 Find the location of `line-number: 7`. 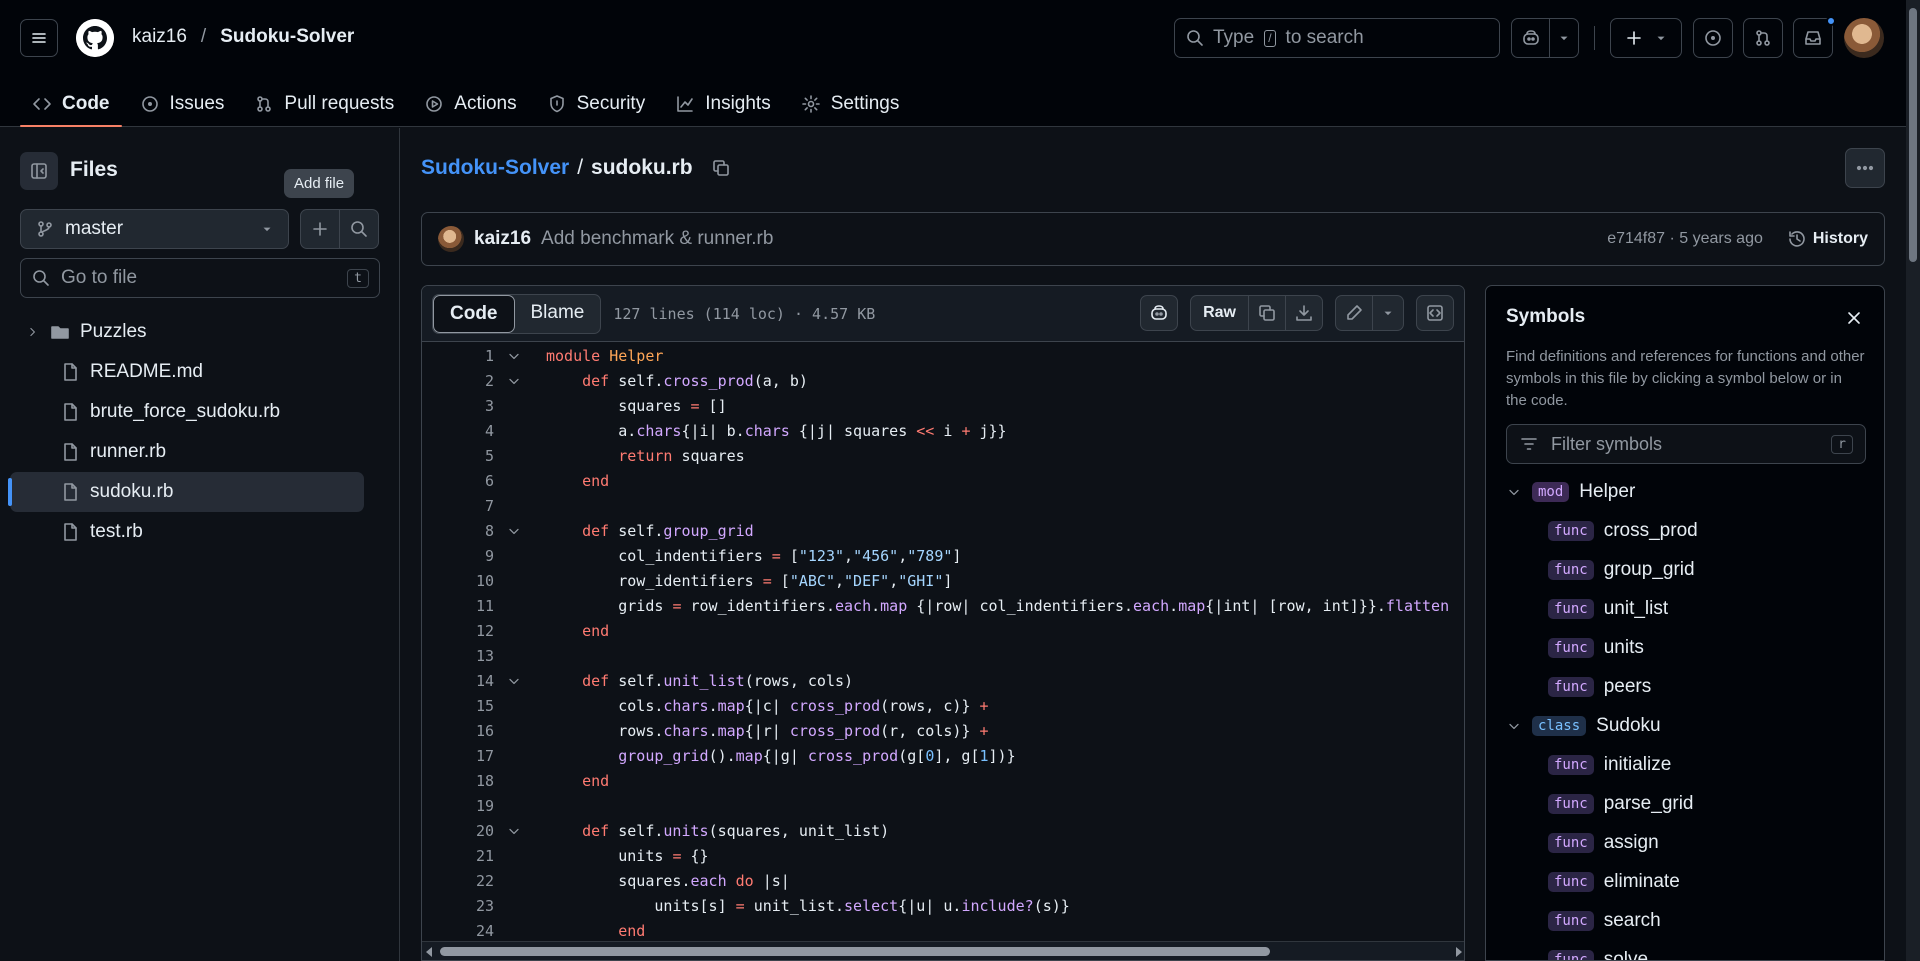

line-number: 7 is located at coordinates (458, 506).